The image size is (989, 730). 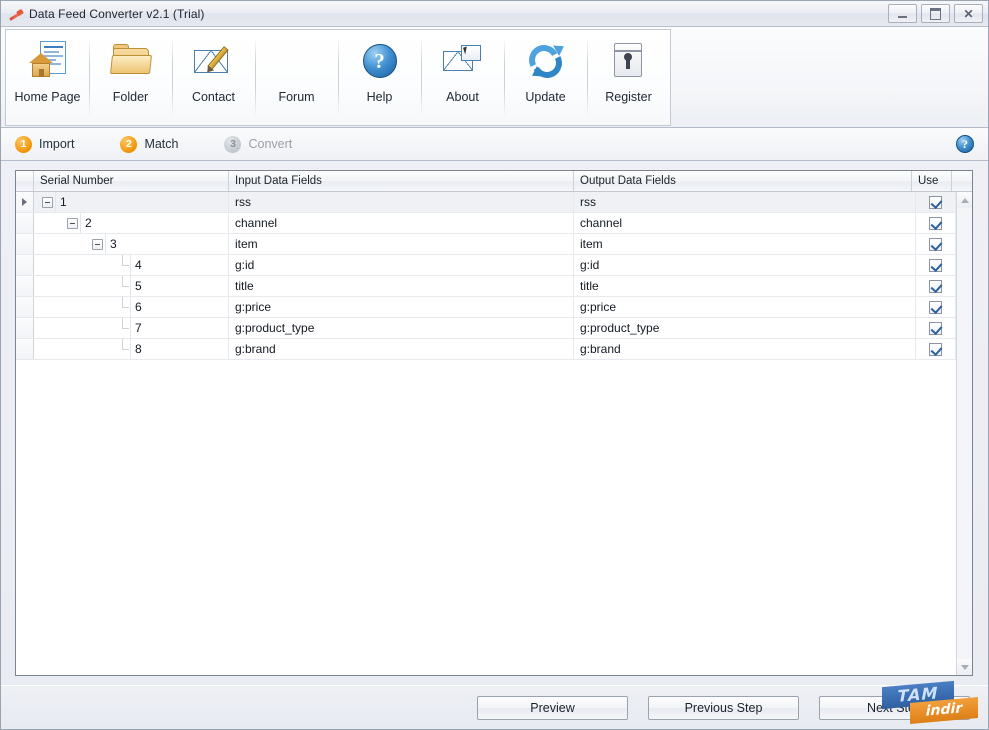 What do you see at coordinates (745, 286) in the screenshot?
I see `output-field-cell: title` at bounding box center [745, 286].